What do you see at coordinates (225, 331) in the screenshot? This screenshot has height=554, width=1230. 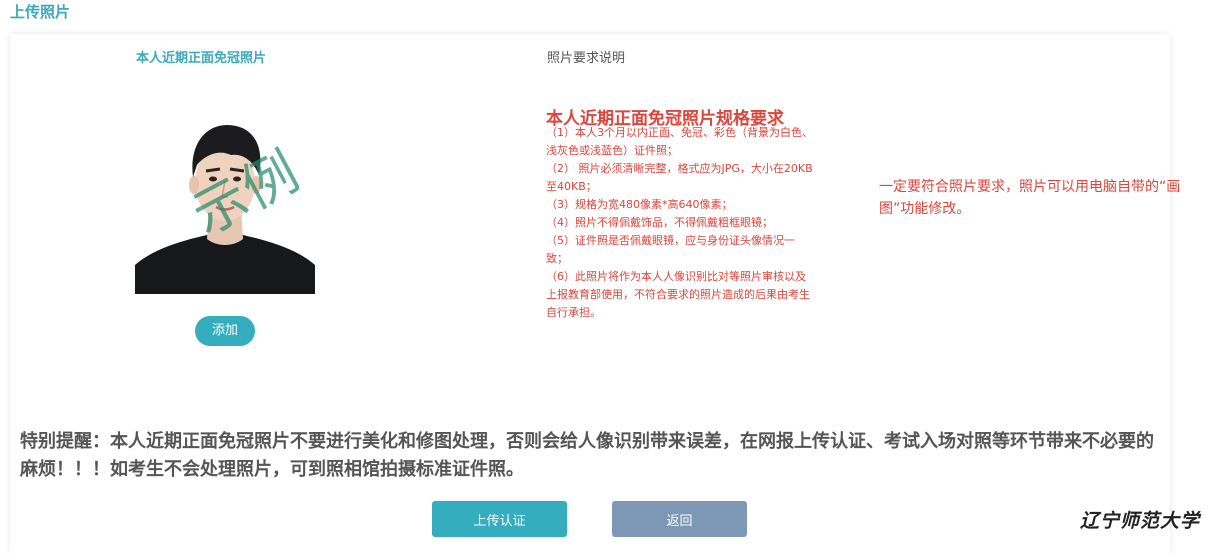 I see `add-photo-button: 添加` at bounding box center [225, 331].